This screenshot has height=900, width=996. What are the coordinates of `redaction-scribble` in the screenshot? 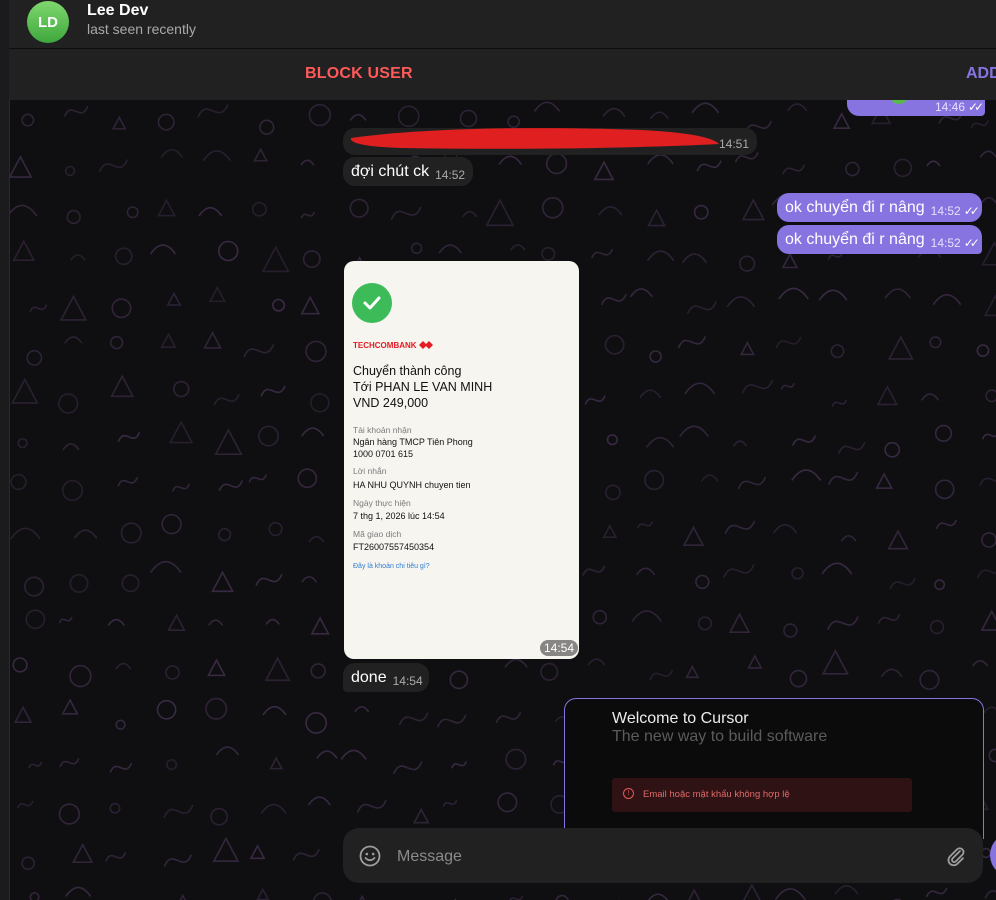 It's located at (534, 138).